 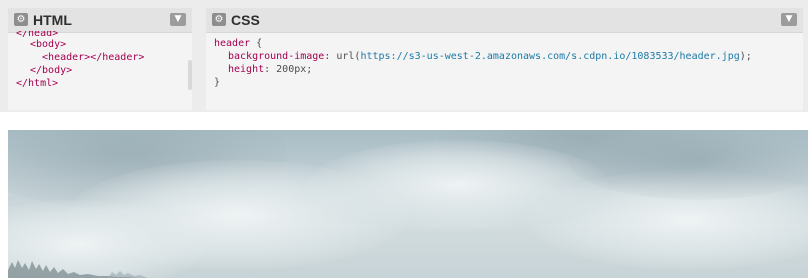 What do you see at coordinates (256, 43) in the screenshot?
I see `open-brace: {` at bounding box center [256, 43].